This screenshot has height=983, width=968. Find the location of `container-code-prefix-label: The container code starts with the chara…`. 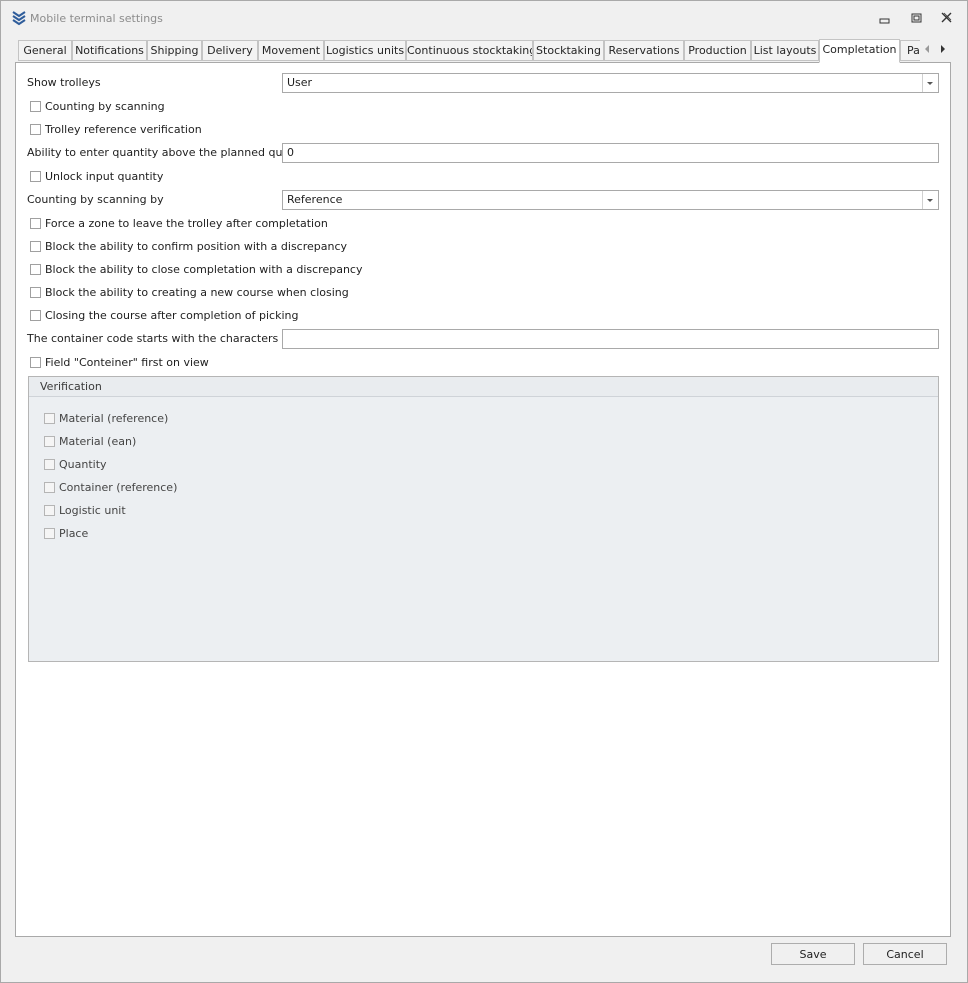

container-code-prefix-label: The container code starts with the chara… is located at coordinates (153, 338).